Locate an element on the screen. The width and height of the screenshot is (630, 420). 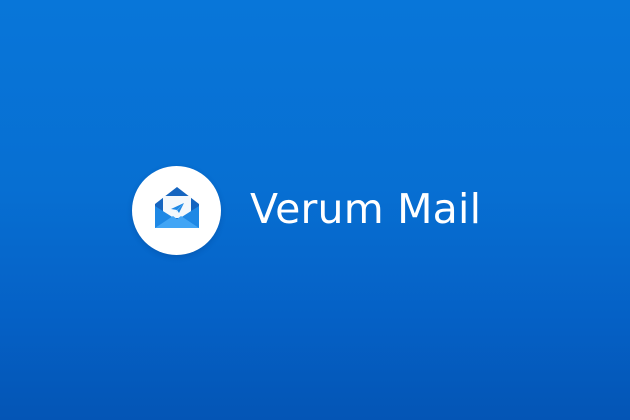
app-name: Verum Mail is located at coordinates (366, 209).